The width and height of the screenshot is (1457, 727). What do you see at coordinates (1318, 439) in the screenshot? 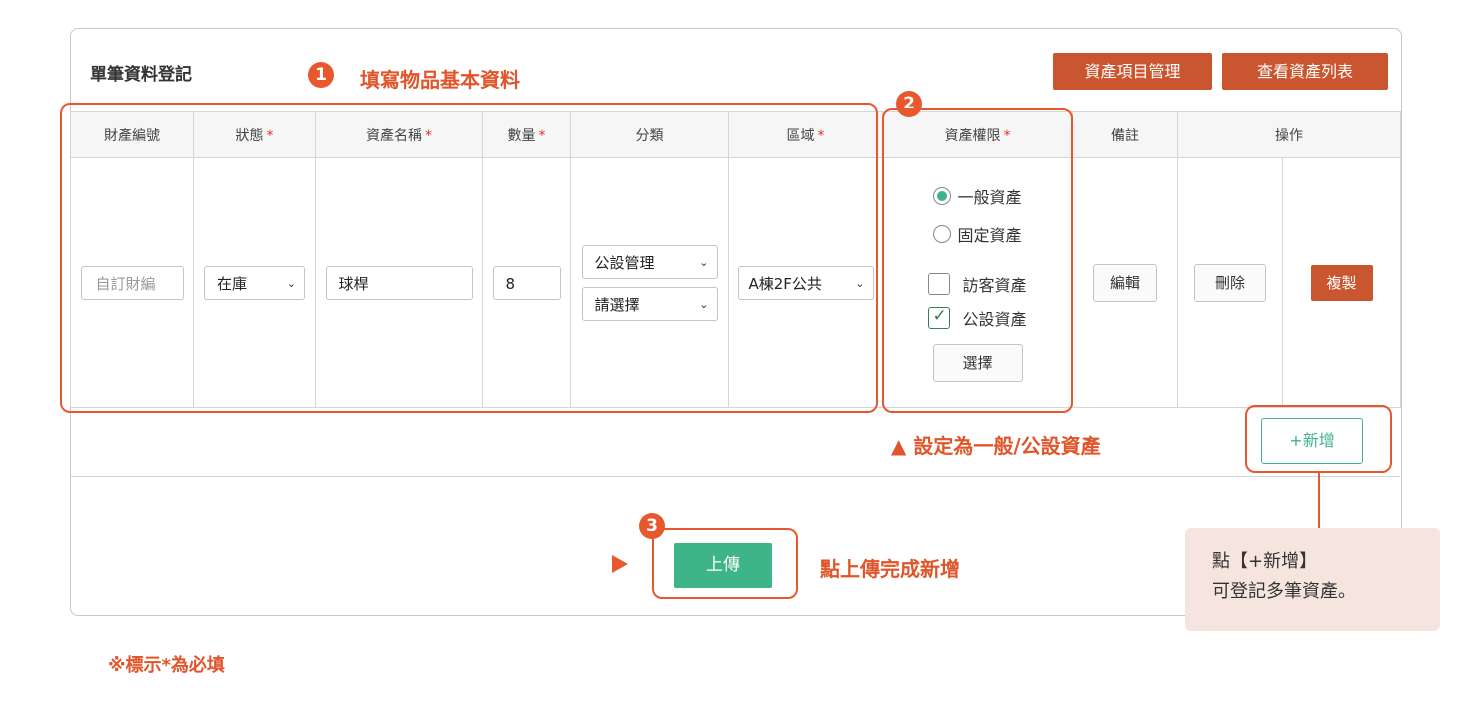
I see `add-button-highlight` at bounding box center [1318, 439].